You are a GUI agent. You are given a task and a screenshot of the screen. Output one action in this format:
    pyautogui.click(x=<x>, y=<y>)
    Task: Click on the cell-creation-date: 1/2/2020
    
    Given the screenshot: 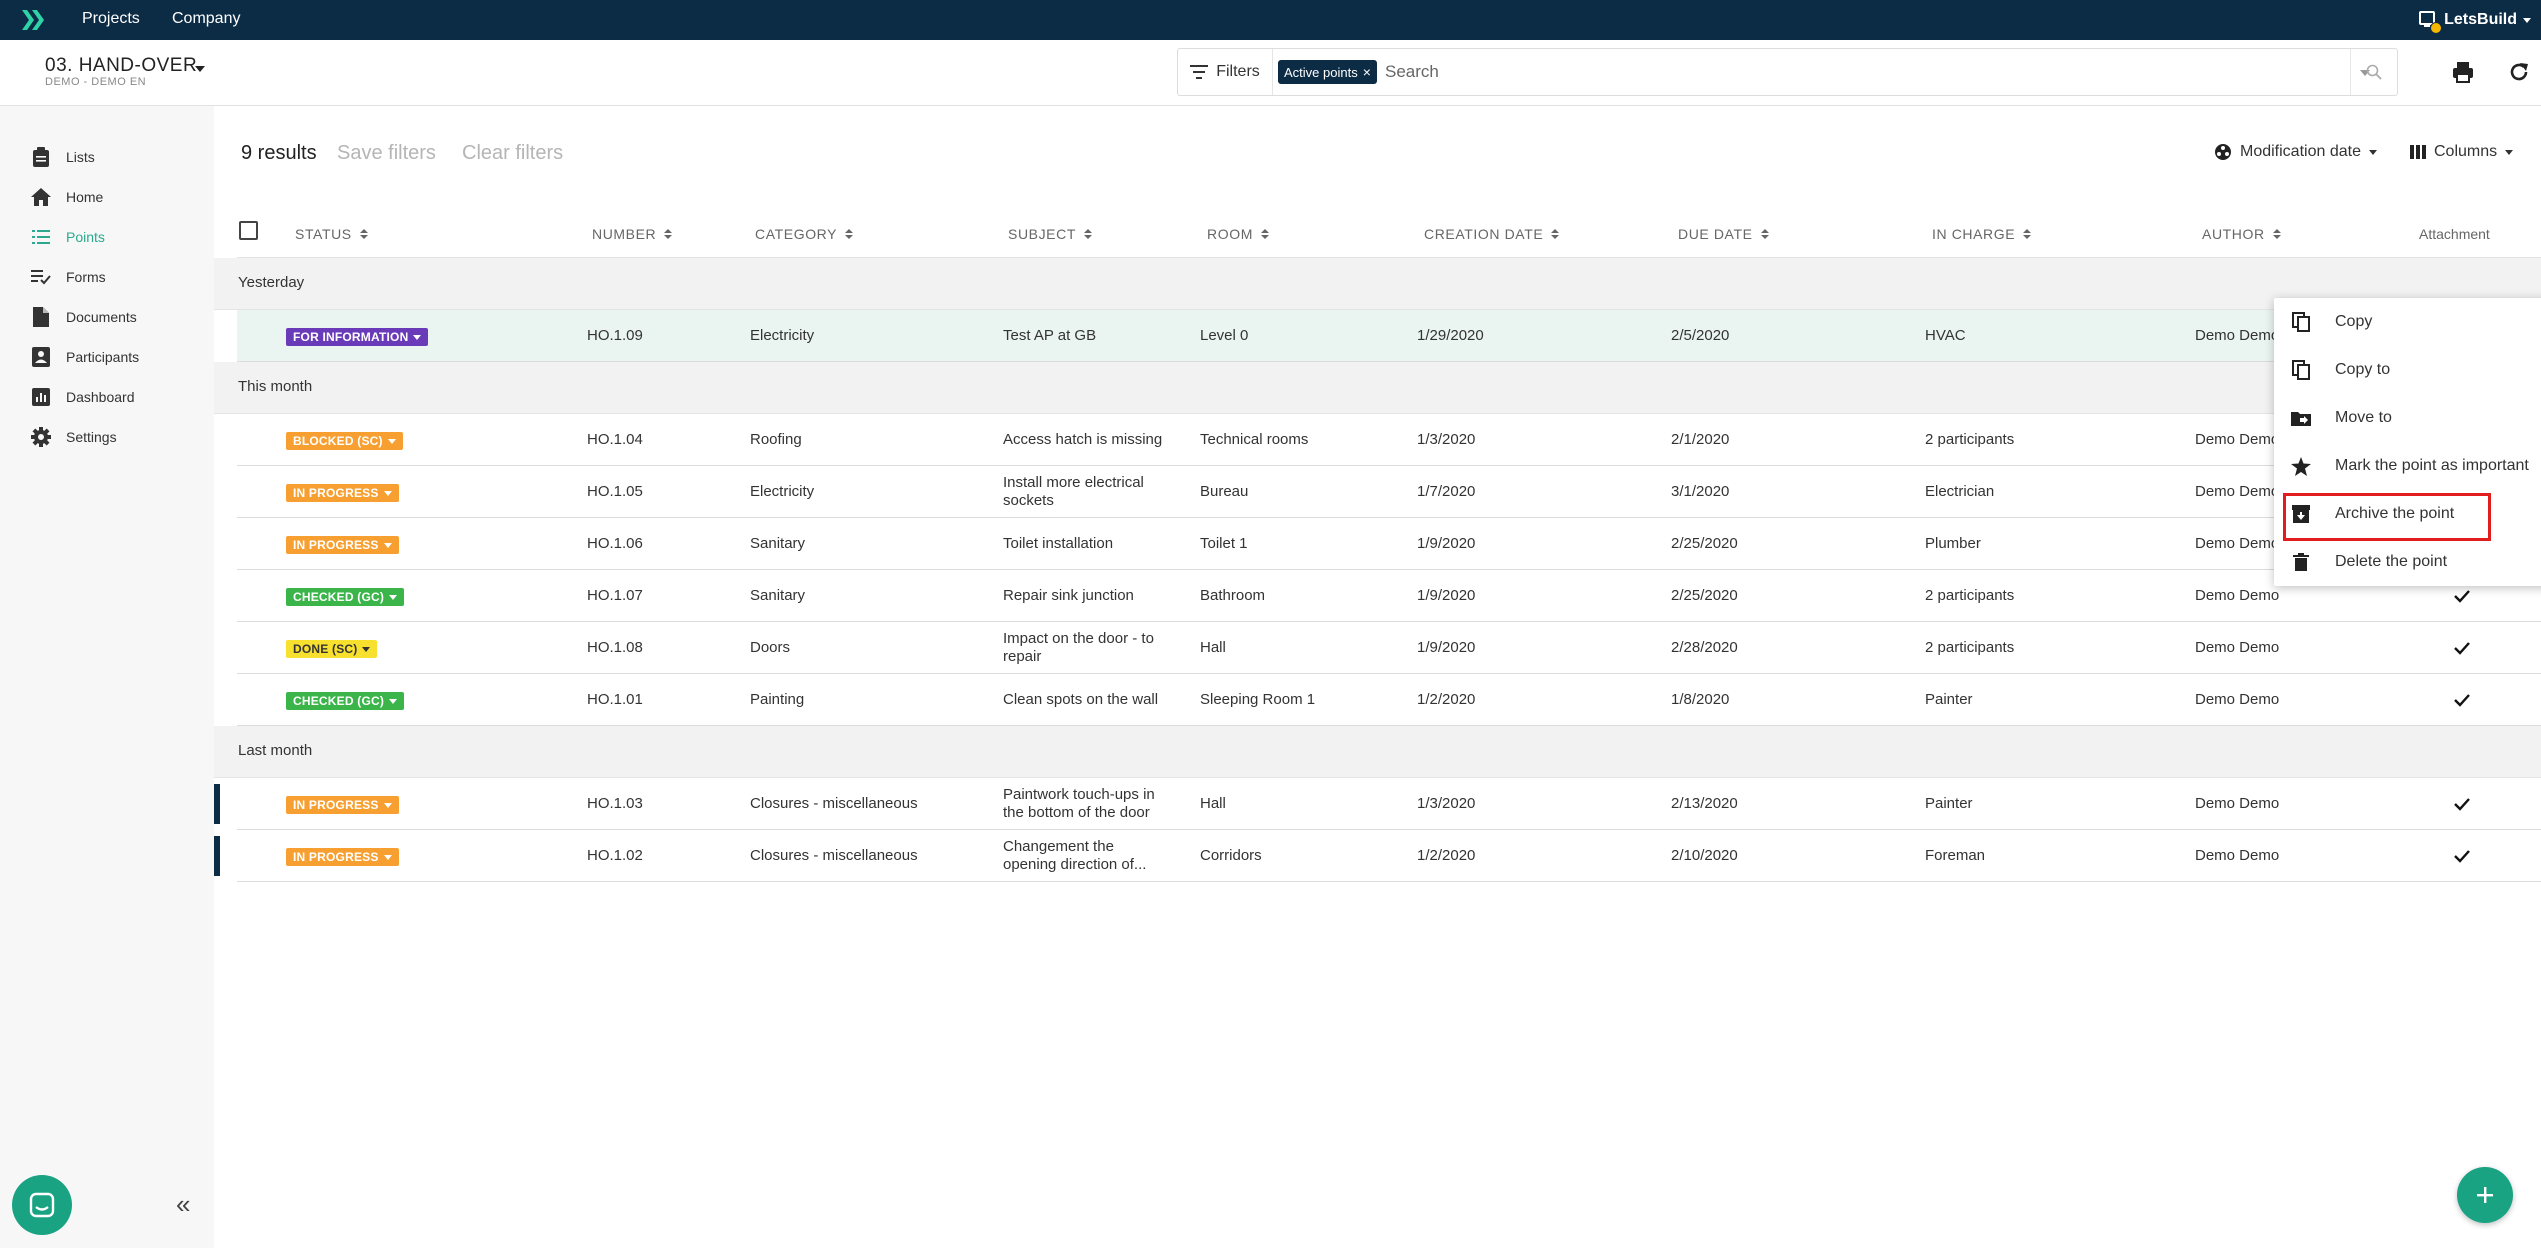 What is the action you would take?
    pyautogui.click(x=1446, y=699)
    